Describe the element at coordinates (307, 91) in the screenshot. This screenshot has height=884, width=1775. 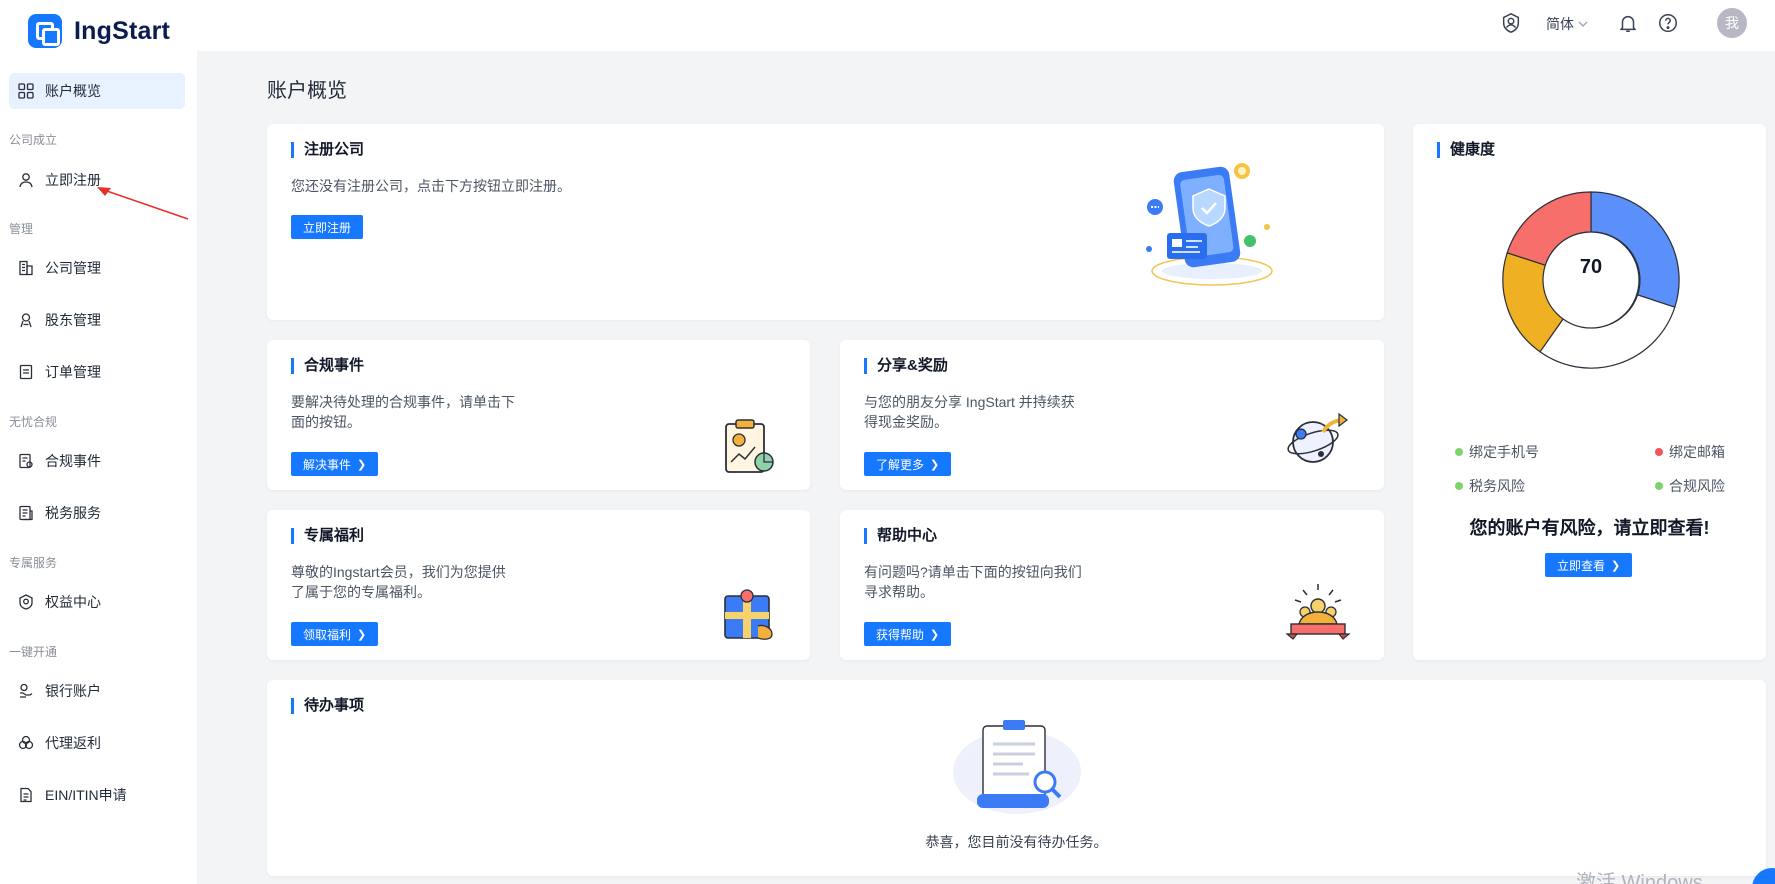
I see `page-title: 账户概览` at that location.